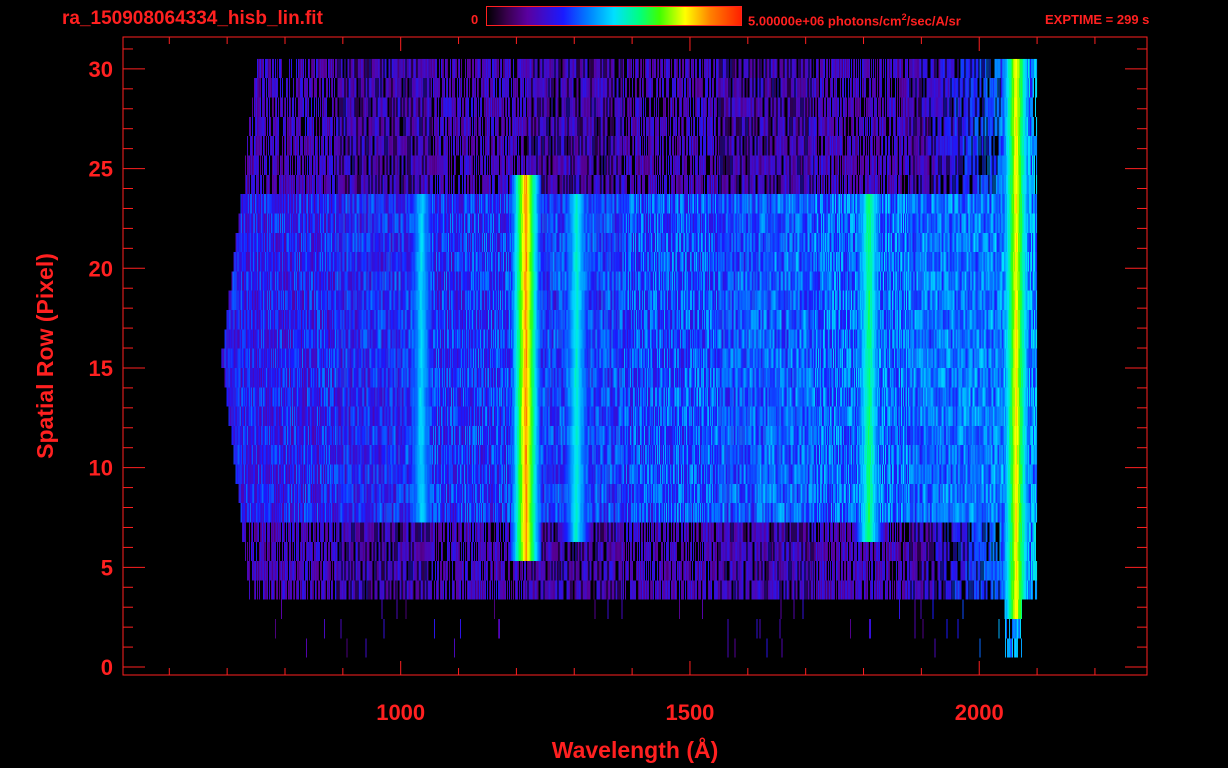 Image resolution: width=1228 pixels, height=768 pixels. Describe the element at coordinates (101, 468) in the screenshot. I see `y-tick-label: 10` at that location.